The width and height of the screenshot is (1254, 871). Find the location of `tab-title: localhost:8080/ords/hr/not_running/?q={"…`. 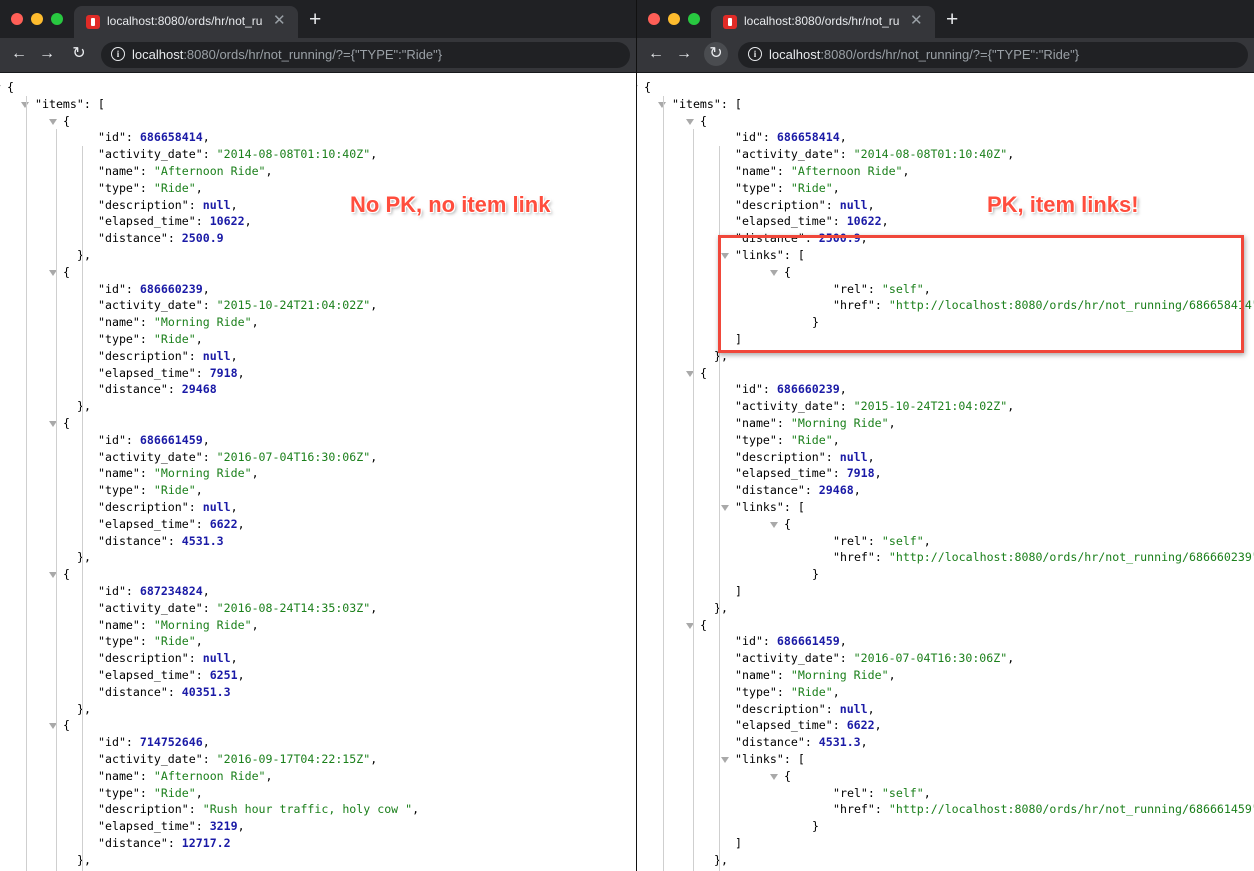

tab-title: localhost:8080/ords/hr/not_running/?q={"… is located at coordinates (184, 21).